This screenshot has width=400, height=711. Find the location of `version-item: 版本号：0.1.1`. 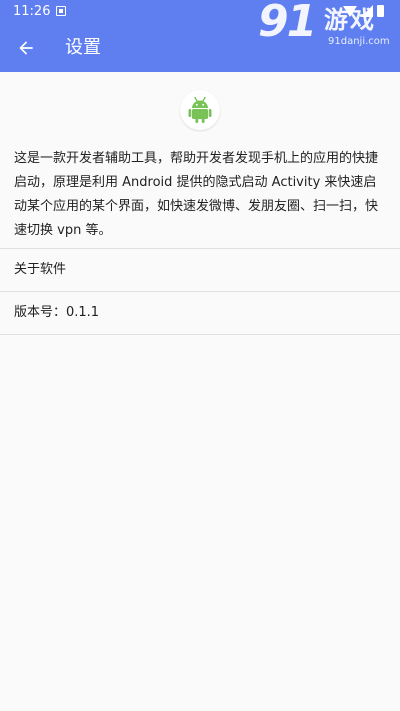

version-item: 版本号：0.1.1 is located at coordinates (200, 313).